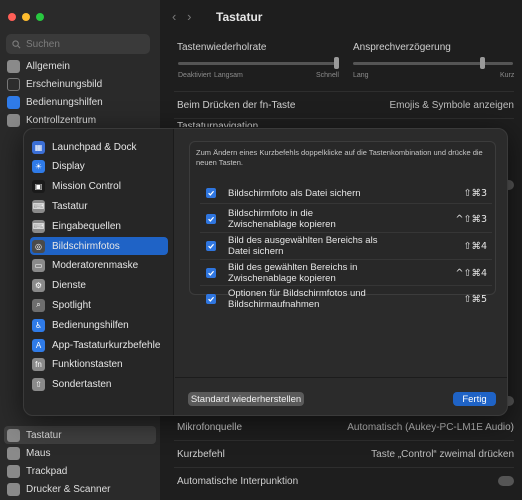 This screenshot has height=500, width=522. What do you see at coordinates (64, 102) in the screenshot?
I see `sidebar-item-label: Bedienungshilfen` at bounding box center [64, 102].